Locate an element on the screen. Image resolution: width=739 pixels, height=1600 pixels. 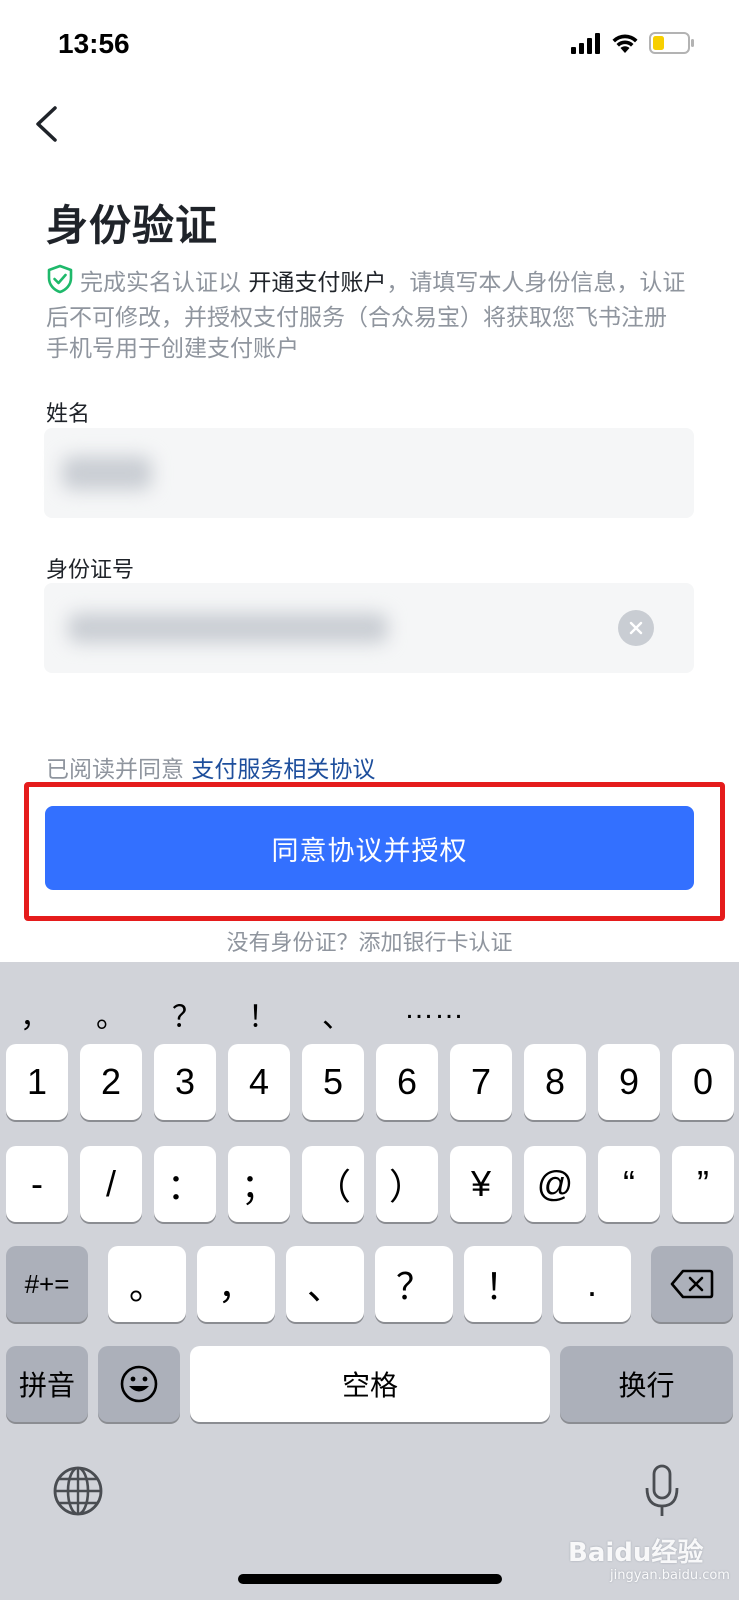
key-semicolon: ； is located at coordinates (259, 1184).